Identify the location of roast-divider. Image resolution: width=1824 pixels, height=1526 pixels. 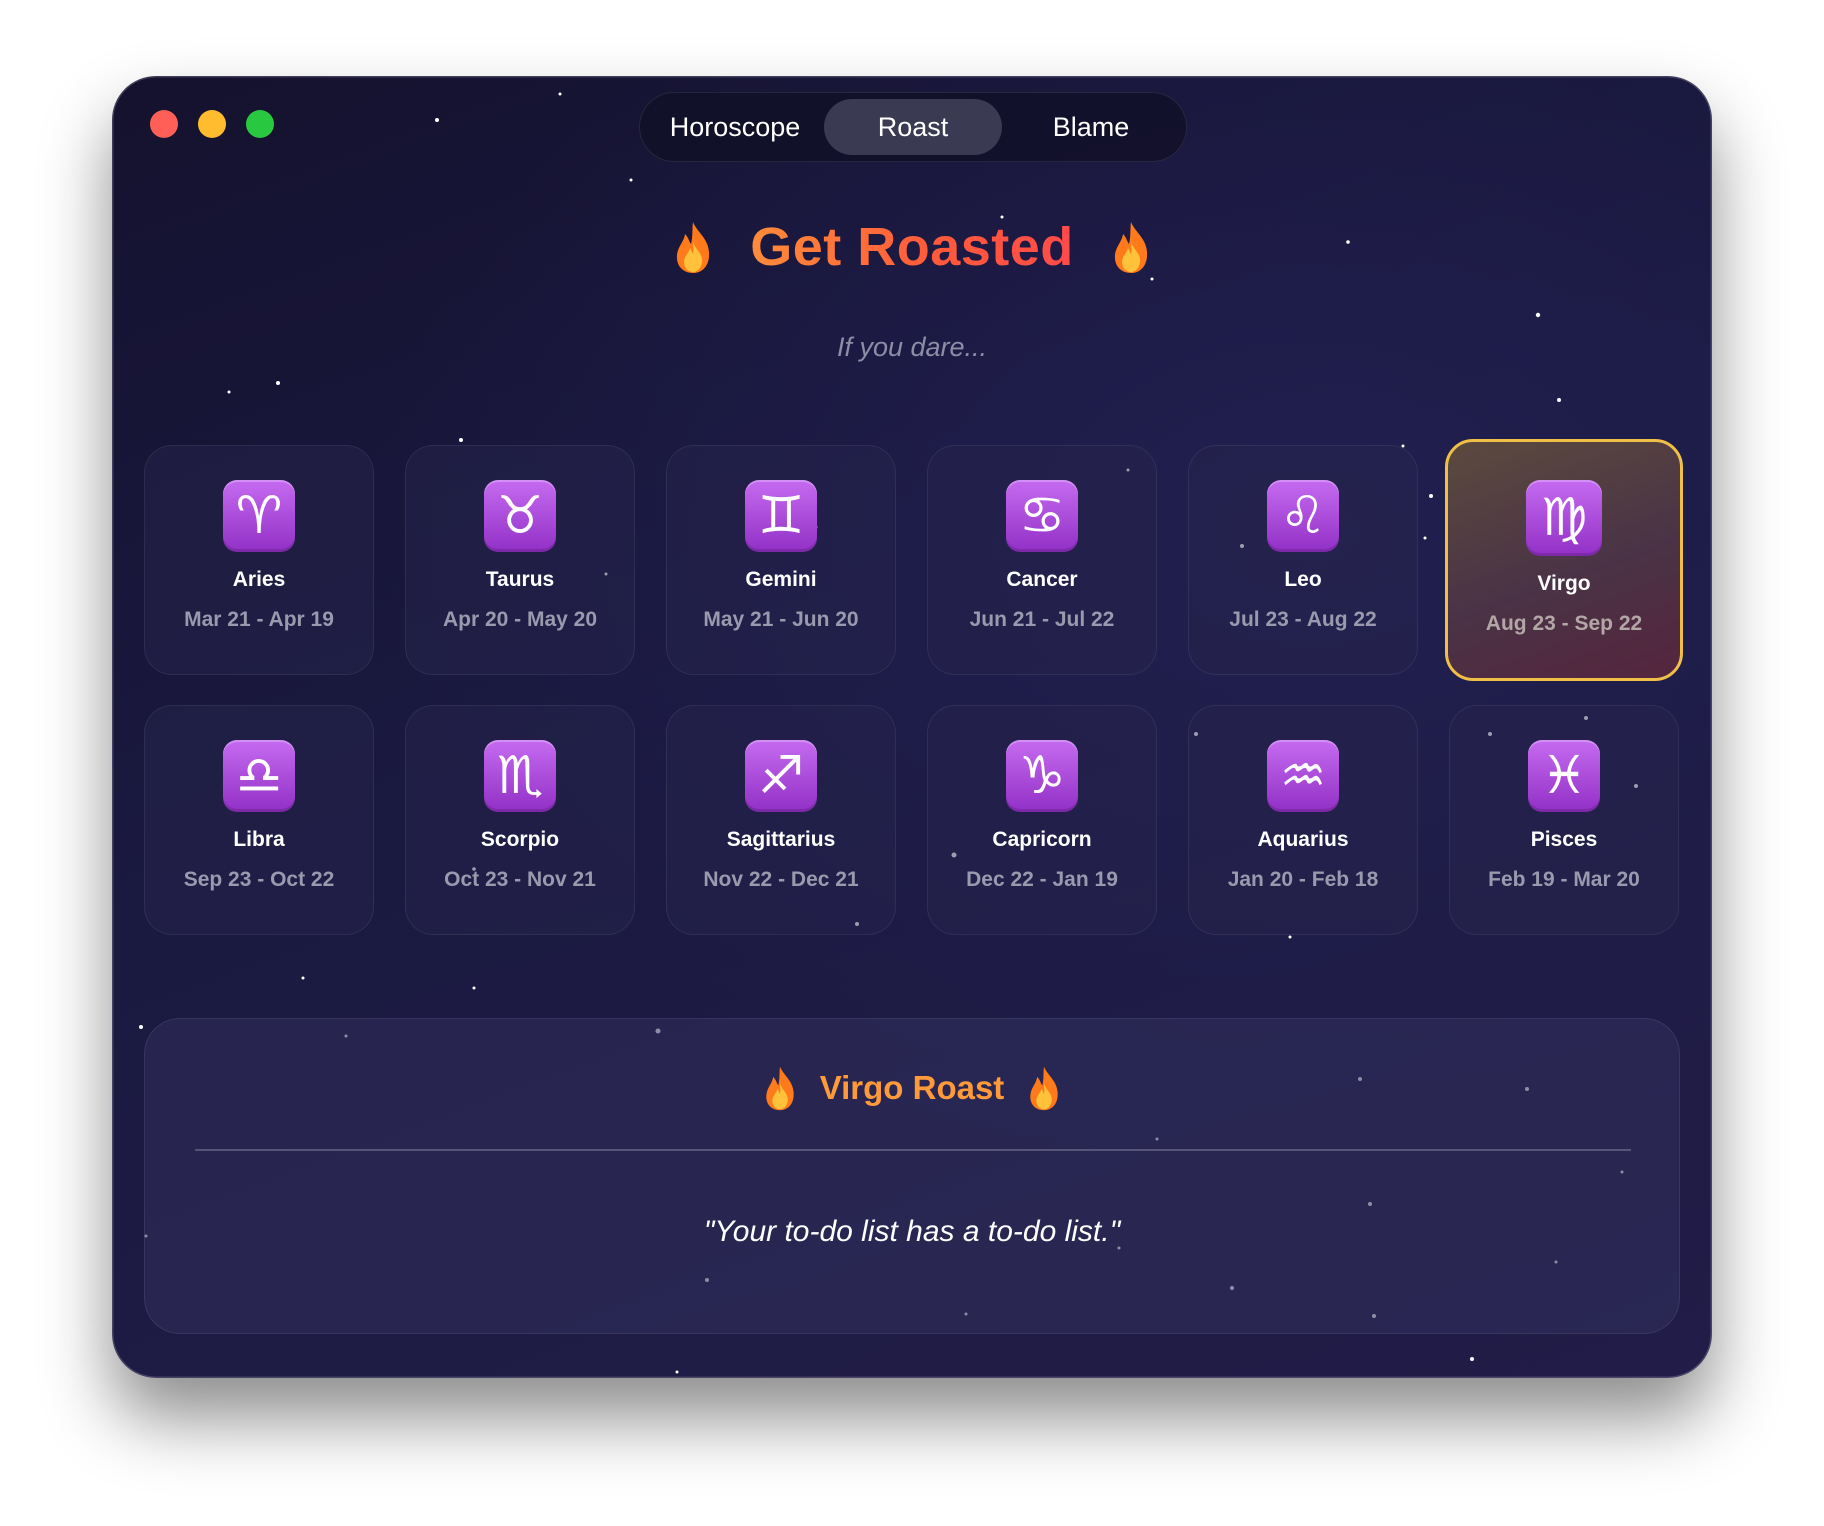
(913, 1150).